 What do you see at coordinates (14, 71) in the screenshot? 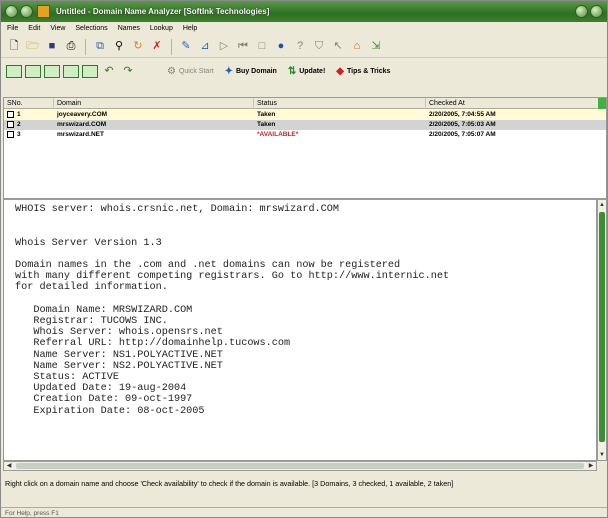
I see `view-list-icon` at bounding box center [14, 71].